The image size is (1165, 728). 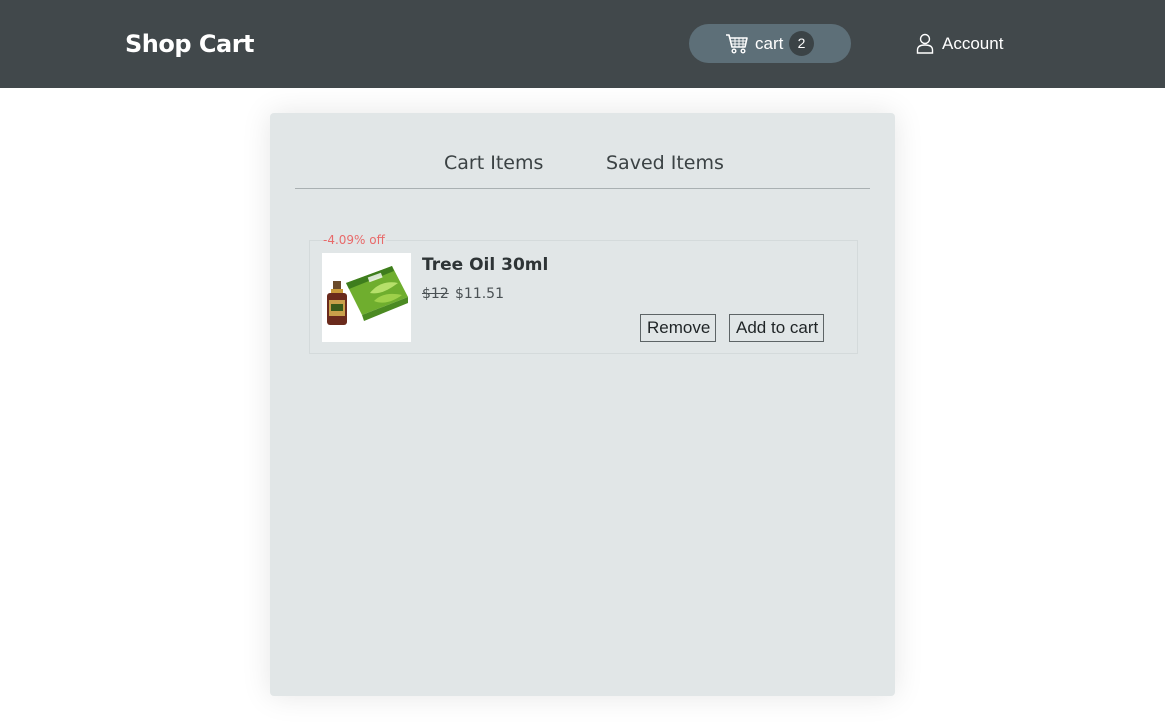 I want to click on product-photo-icon, so click(x=366, y=297).